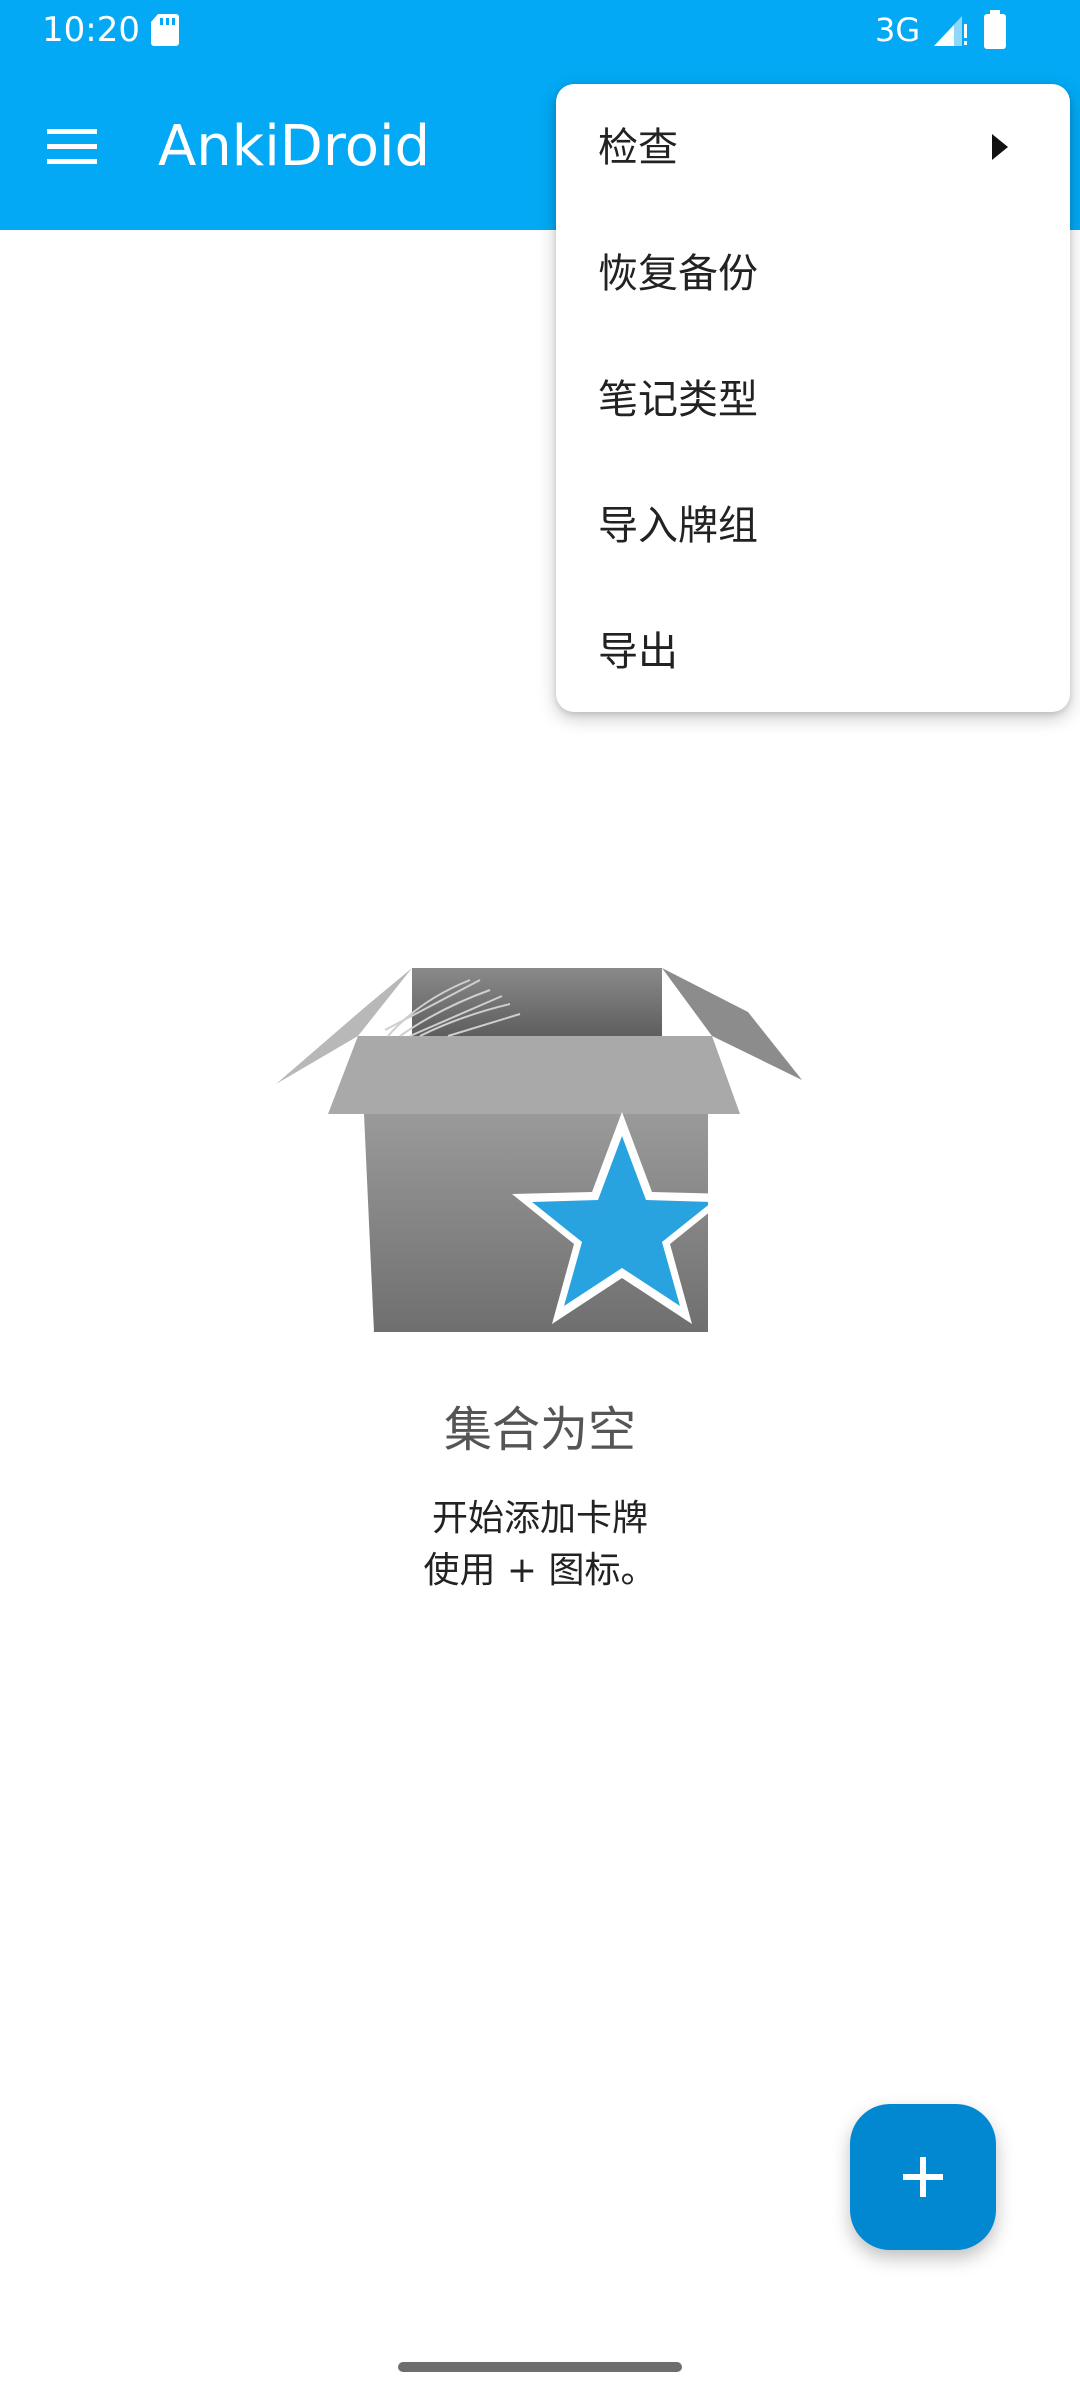  I want to click on network-type: 3G, so click(898, 30).